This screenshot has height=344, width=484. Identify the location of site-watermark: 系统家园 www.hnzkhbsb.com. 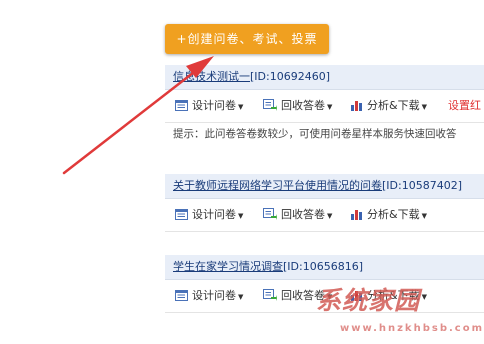
(400, 310).